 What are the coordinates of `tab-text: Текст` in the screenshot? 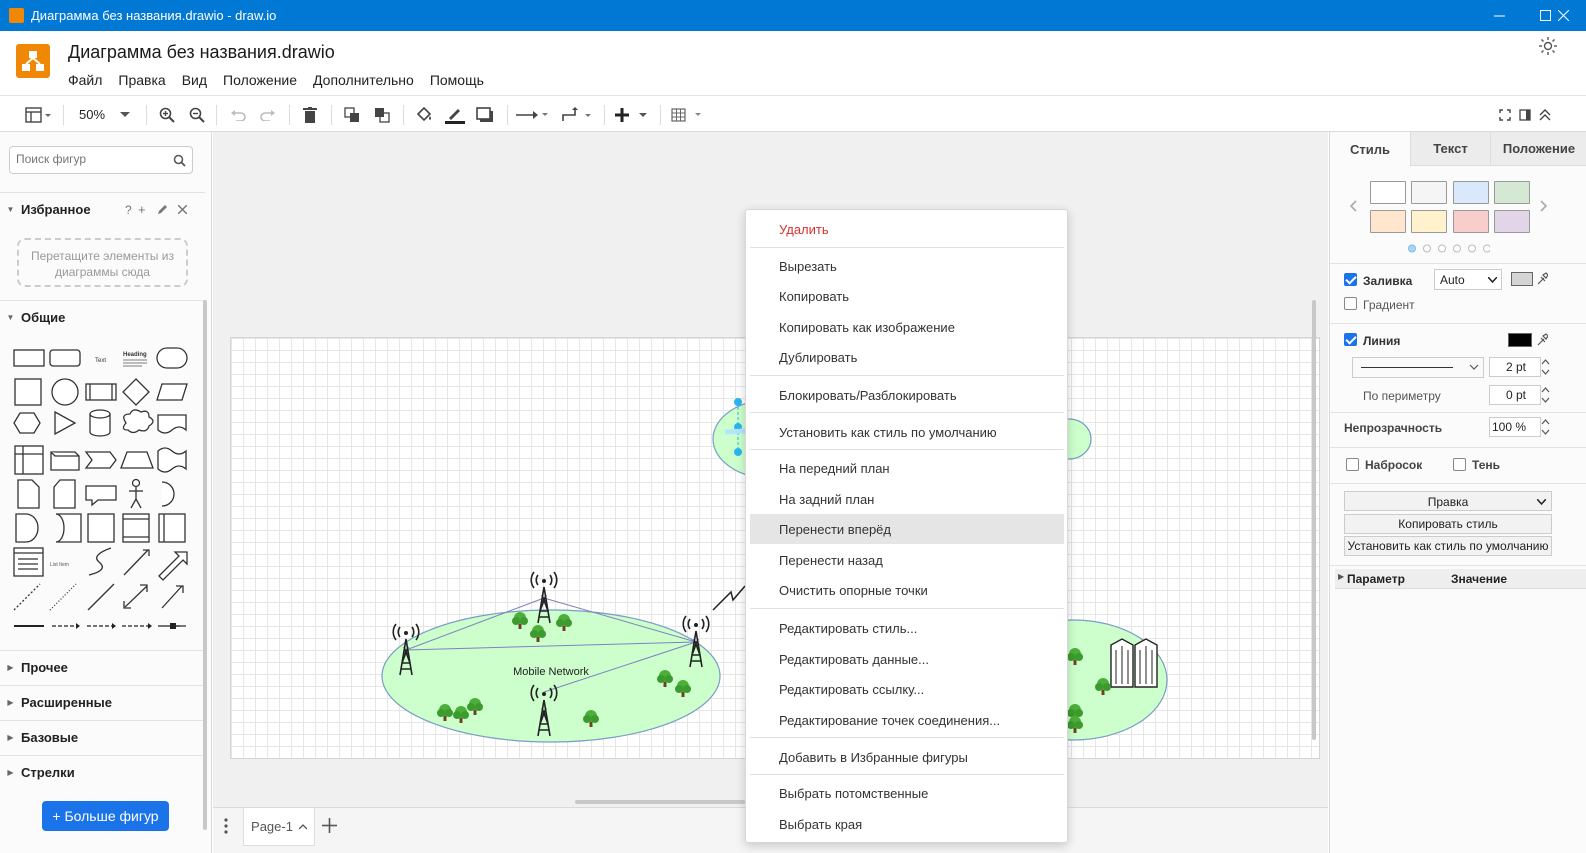 It's located at (1450, 149).